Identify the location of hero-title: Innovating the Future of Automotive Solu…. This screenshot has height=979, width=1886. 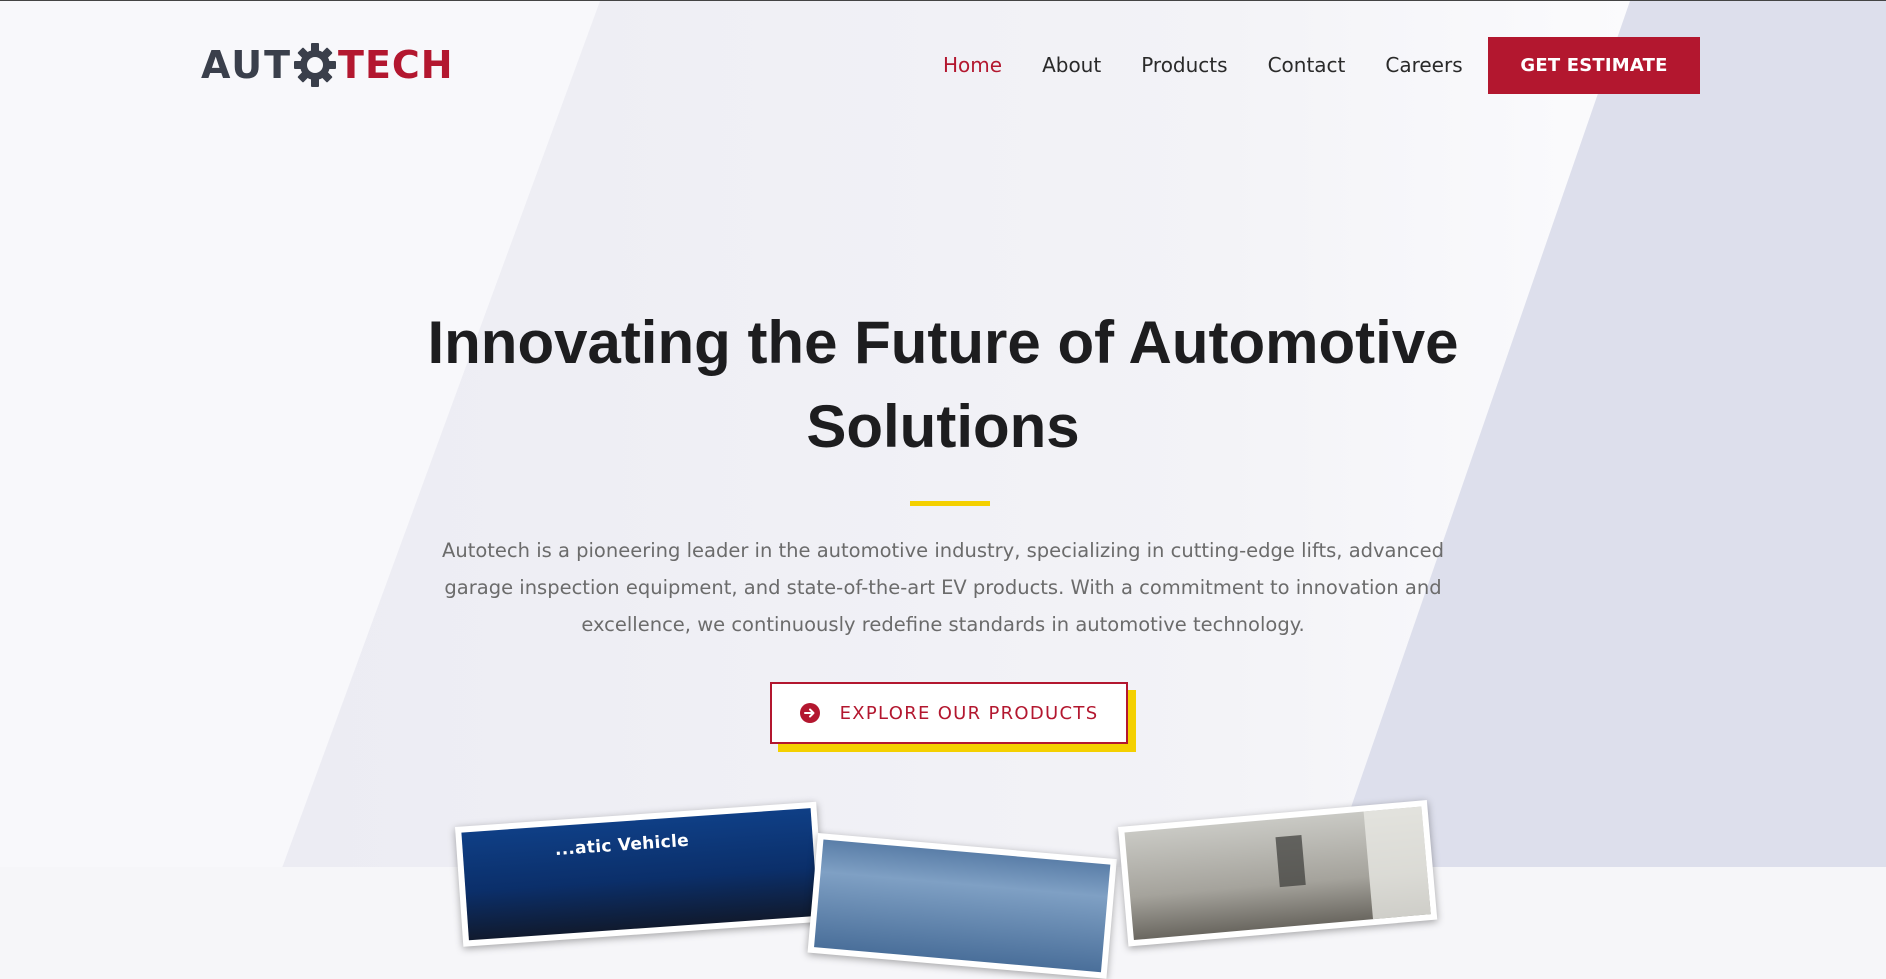
(943, 385).